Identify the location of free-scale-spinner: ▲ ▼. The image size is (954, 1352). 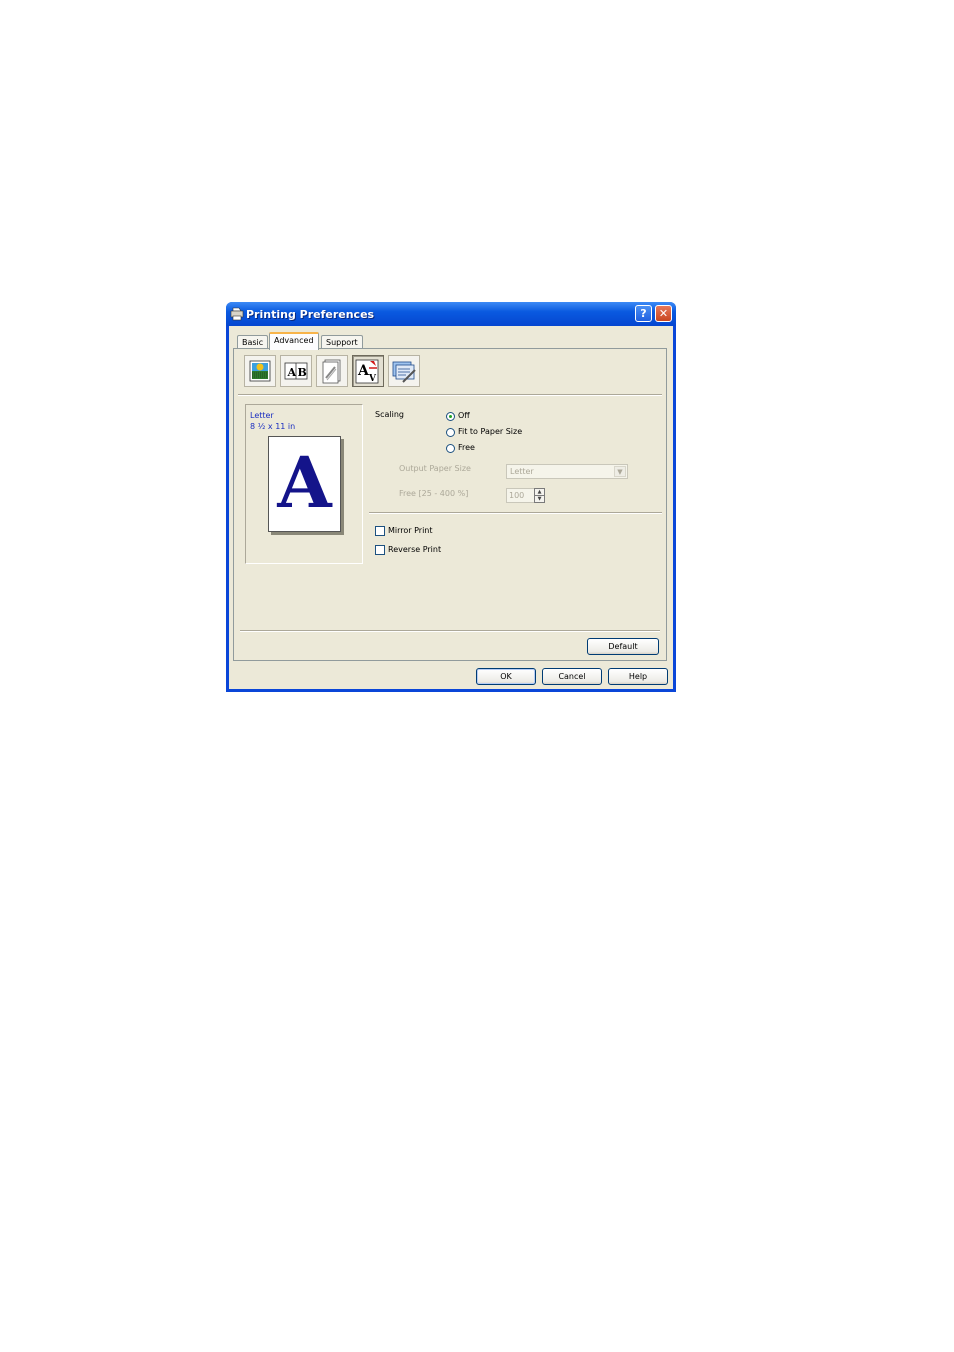
(539, 495).